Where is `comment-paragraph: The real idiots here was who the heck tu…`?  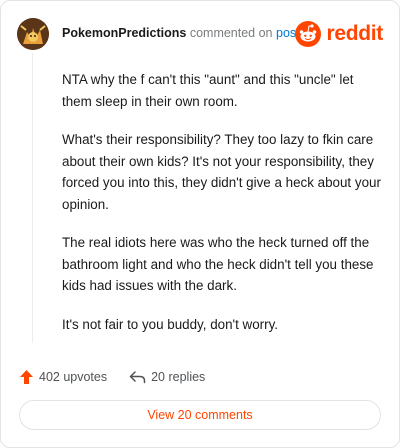
comment-paragraph: The real idiots here was who the heck tu… is located at coordinates (218, 264).